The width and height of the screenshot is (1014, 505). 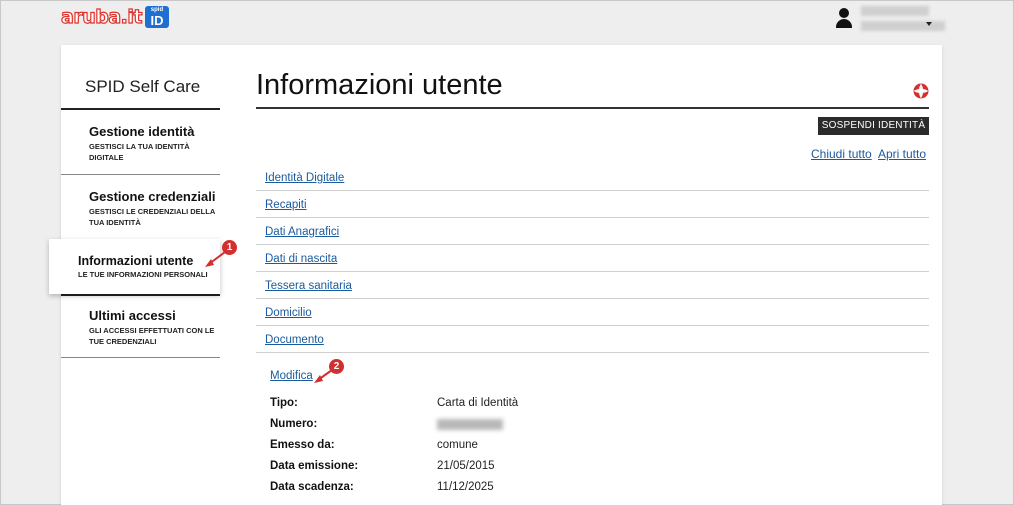 What do you see at coordinates (143, 274) in the screenshot?
I see `sidebar-item-sub: LE TUE INFORMAZIONI PERSONALI` at bounding box center [143, 274].